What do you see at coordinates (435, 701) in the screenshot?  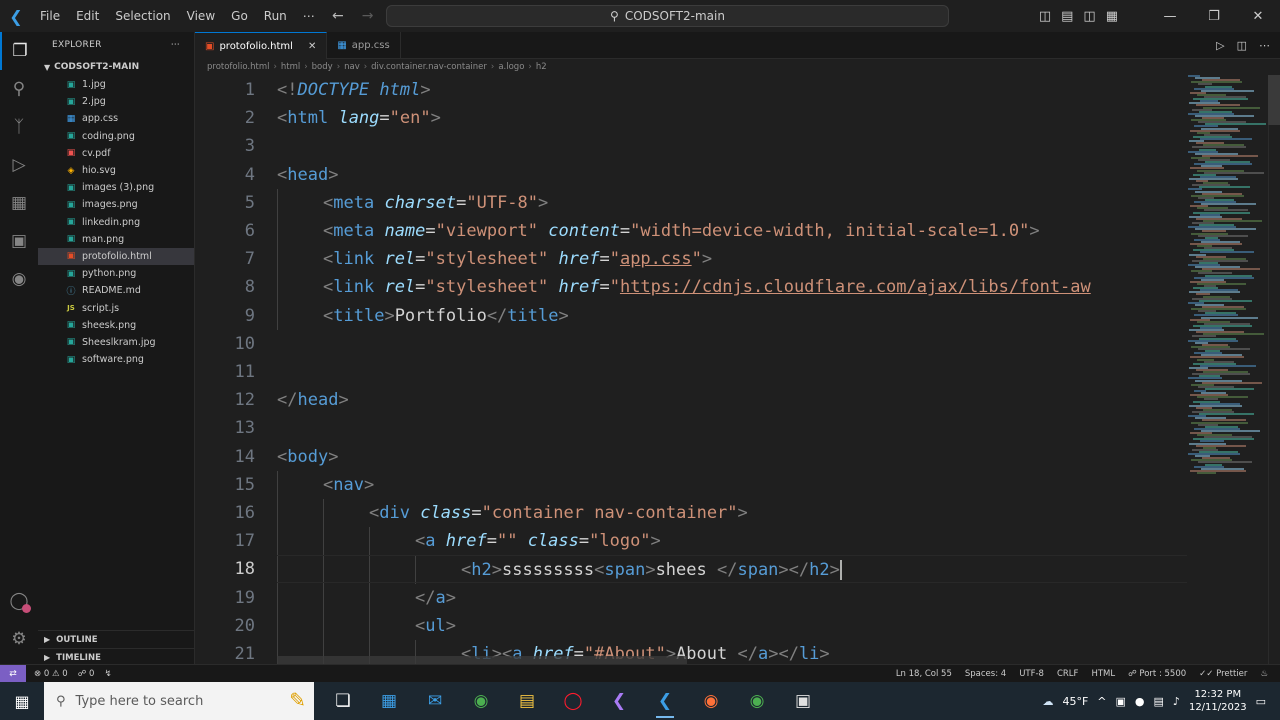 I see `mail-icon: ✉` at bounding box center [435, 701].